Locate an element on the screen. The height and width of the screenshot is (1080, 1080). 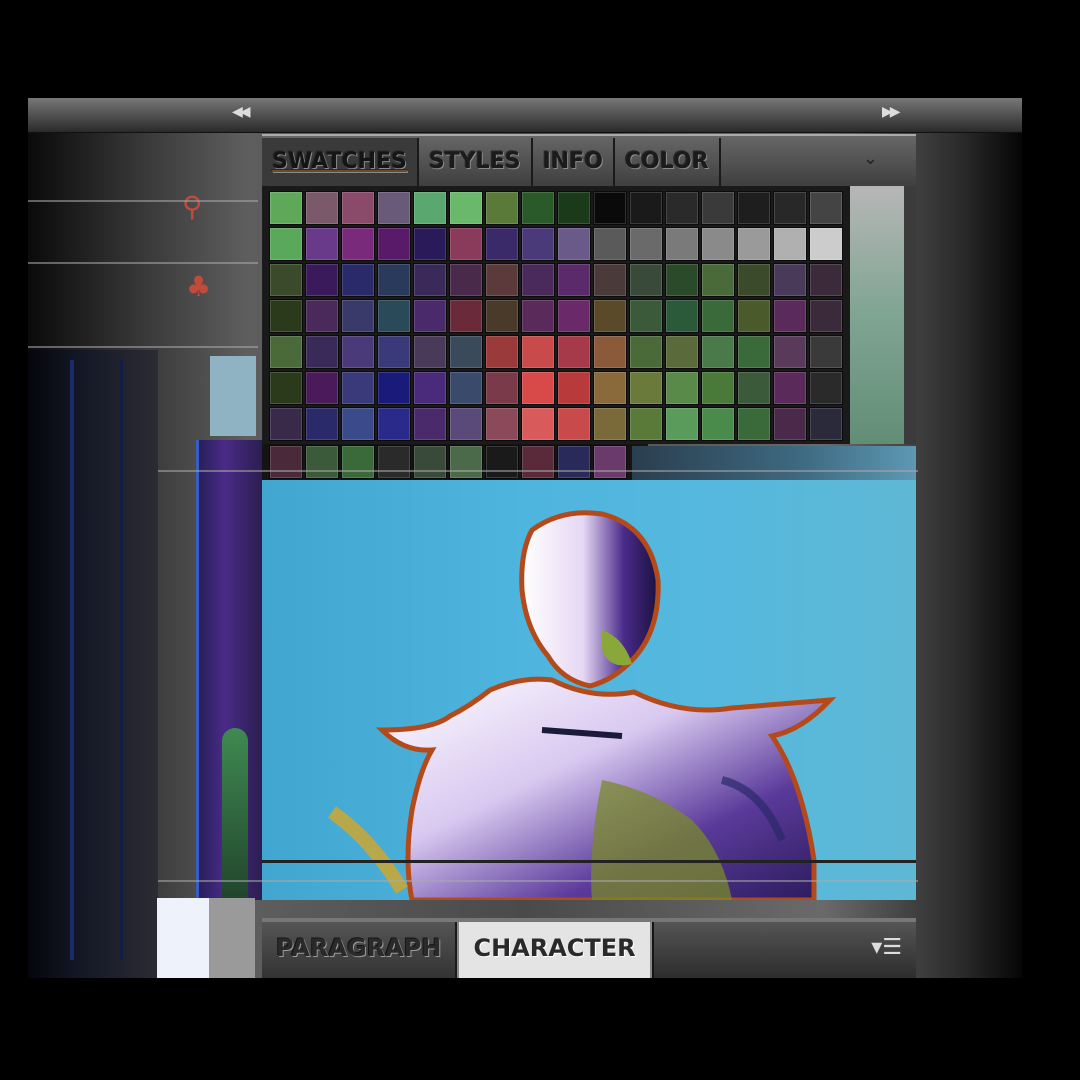
swatches-scrollbar is located at coordinates (910, 315).